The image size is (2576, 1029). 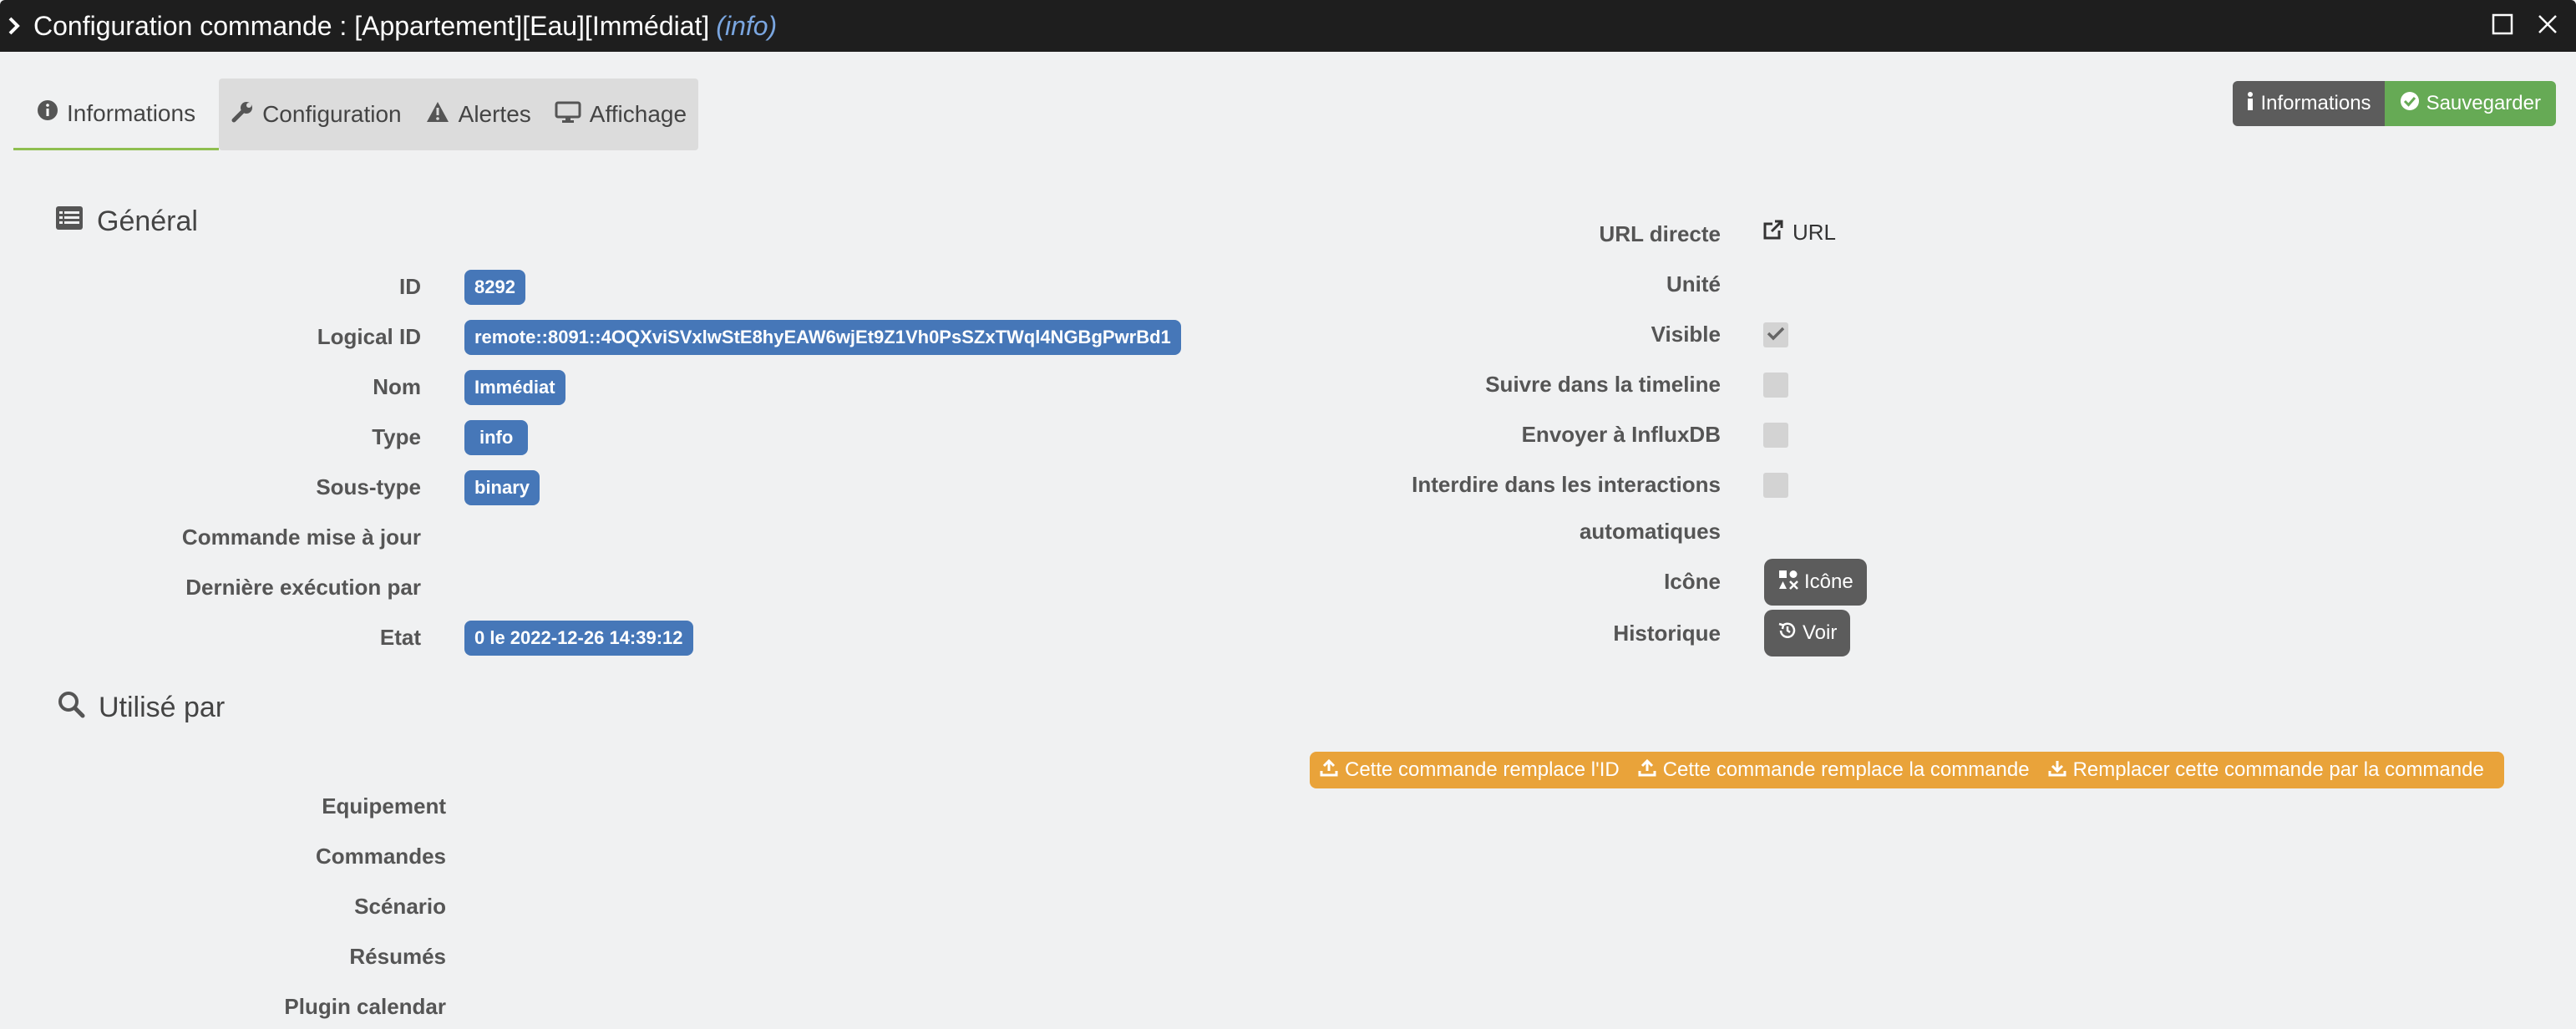 What do you see at coordinates (332, 114) in the screenshot?
I see `tab-label: Configuration` at bounding box center [332, 114].